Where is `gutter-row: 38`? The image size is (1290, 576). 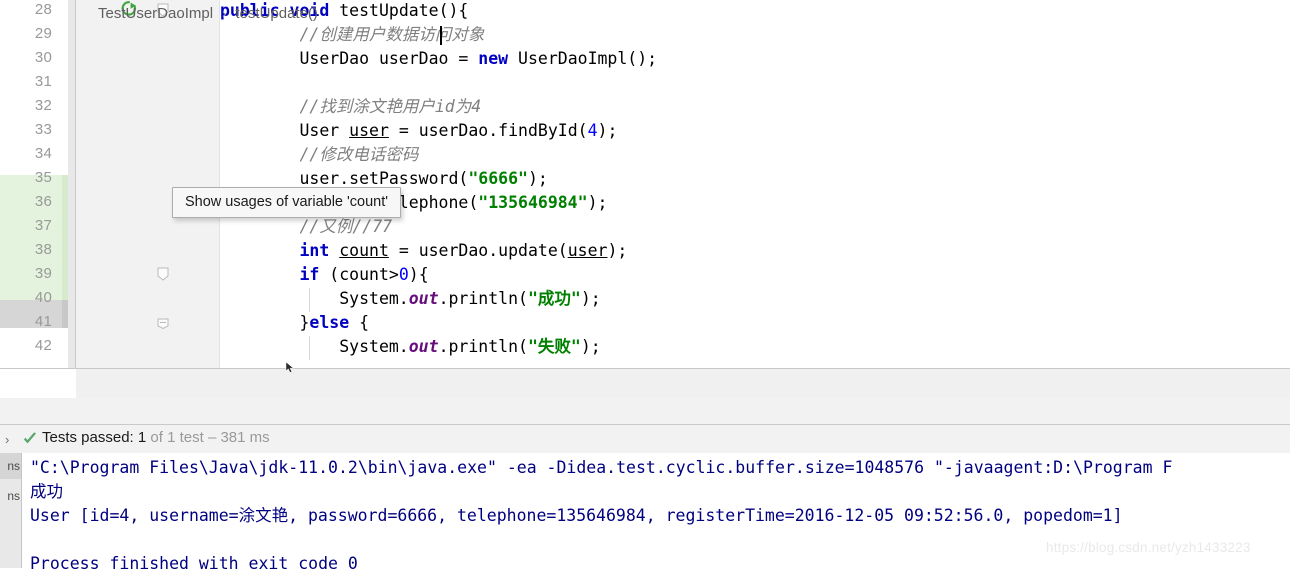
gutter-row: 38 is located at coordinates (72, 251).